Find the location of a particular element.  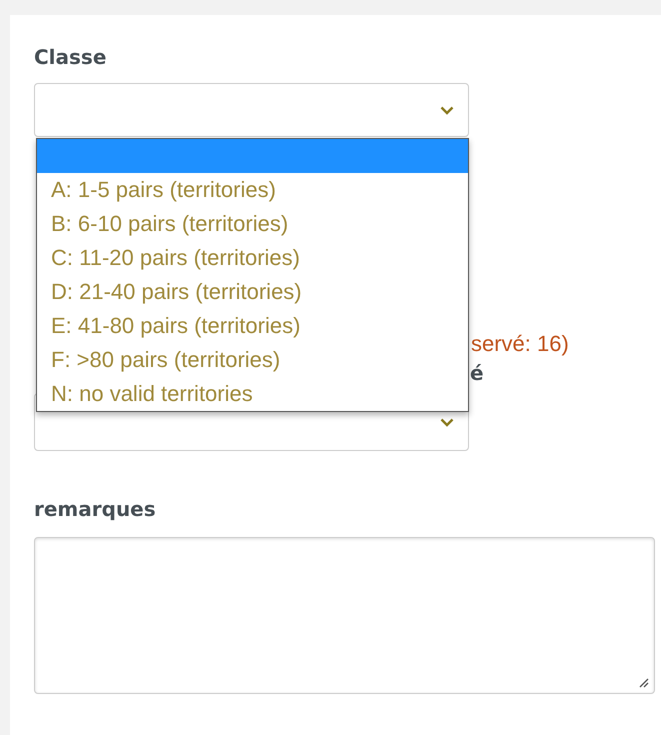

dropdown-option: N: no valid territories is located at coordinates (252, 394).